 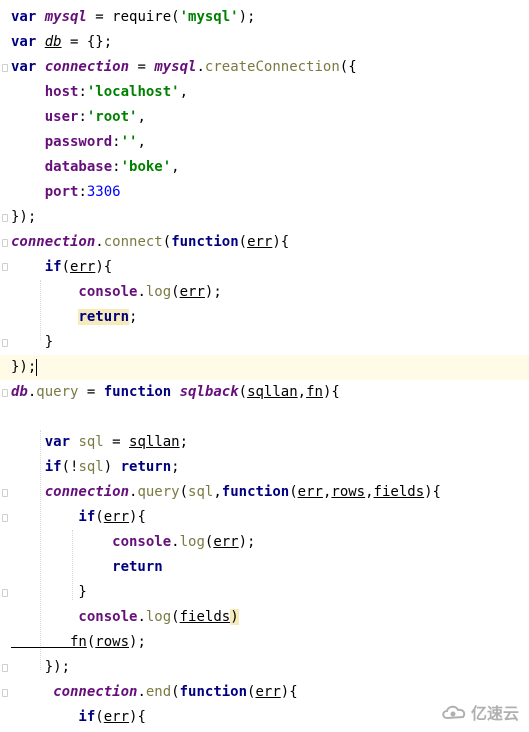 I want to click on code-token: end, so click(x=158, y=692).